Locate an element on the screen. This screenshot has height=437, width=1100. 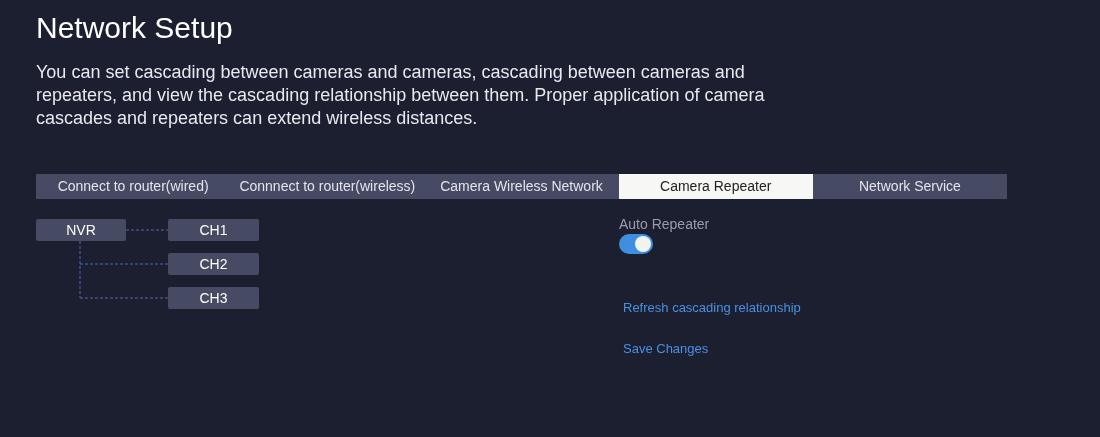
tree-node: NVR is located at coordinates (81, 230).